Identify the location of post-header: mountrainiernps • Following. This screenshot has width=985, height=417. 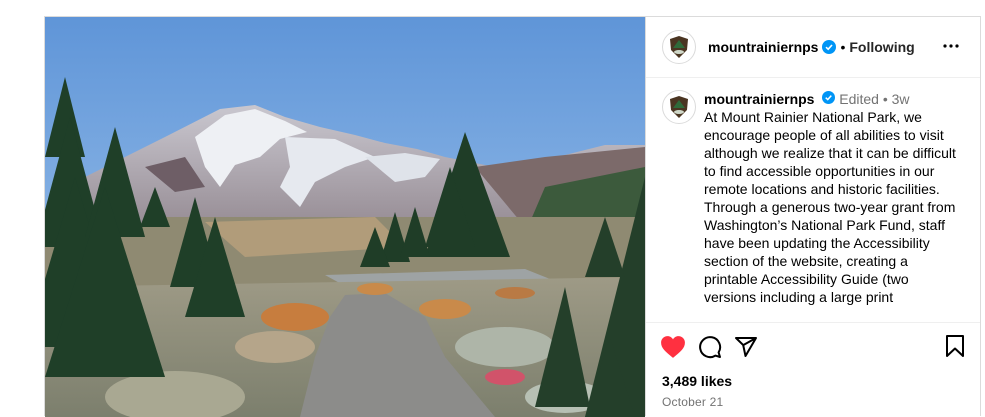
(813, 47).